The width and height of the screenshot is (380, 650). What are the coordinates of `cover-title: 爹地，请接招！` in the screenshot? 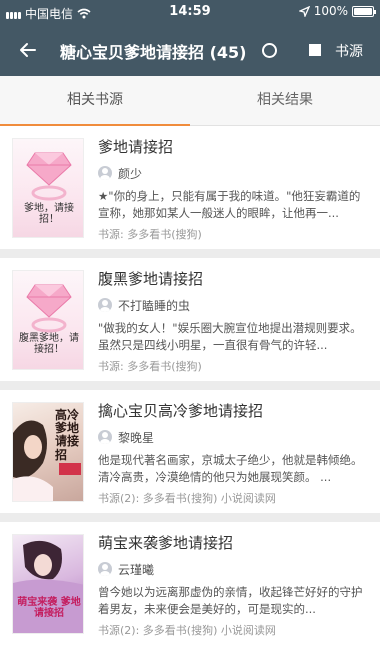 It's located at (49, 214).